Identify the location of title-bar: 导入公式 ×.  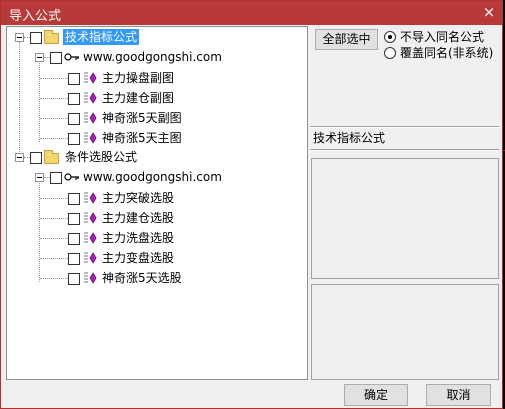
(251, 13).